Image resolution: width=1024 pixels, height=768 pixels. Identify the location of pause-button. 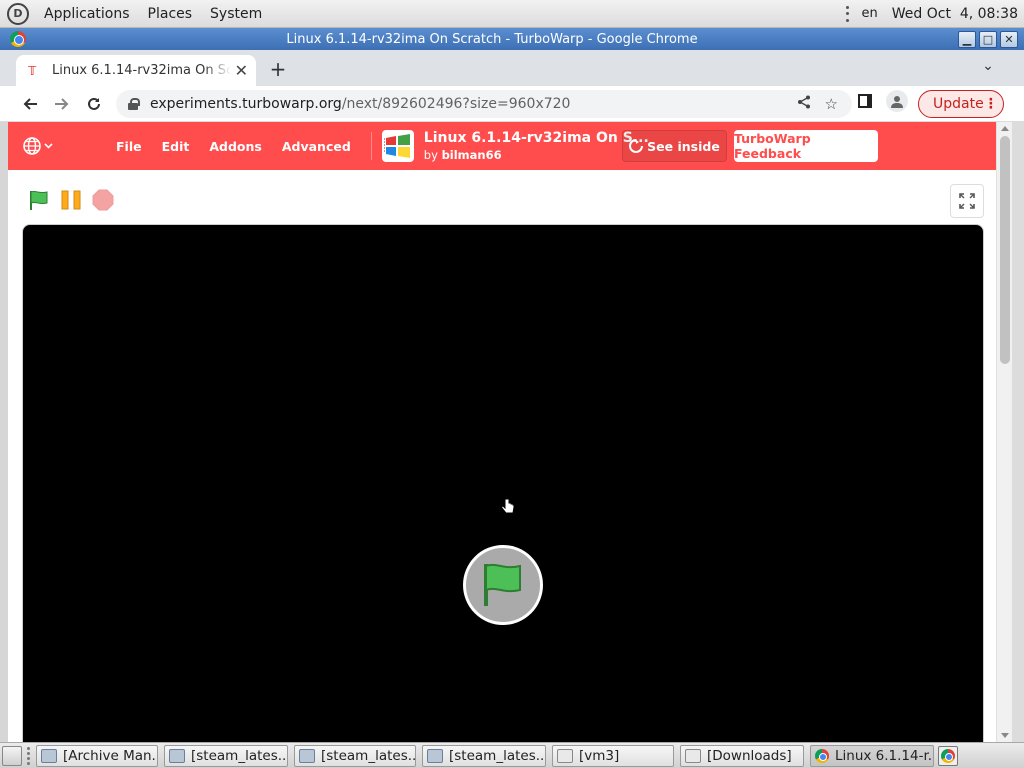
(71, 200).